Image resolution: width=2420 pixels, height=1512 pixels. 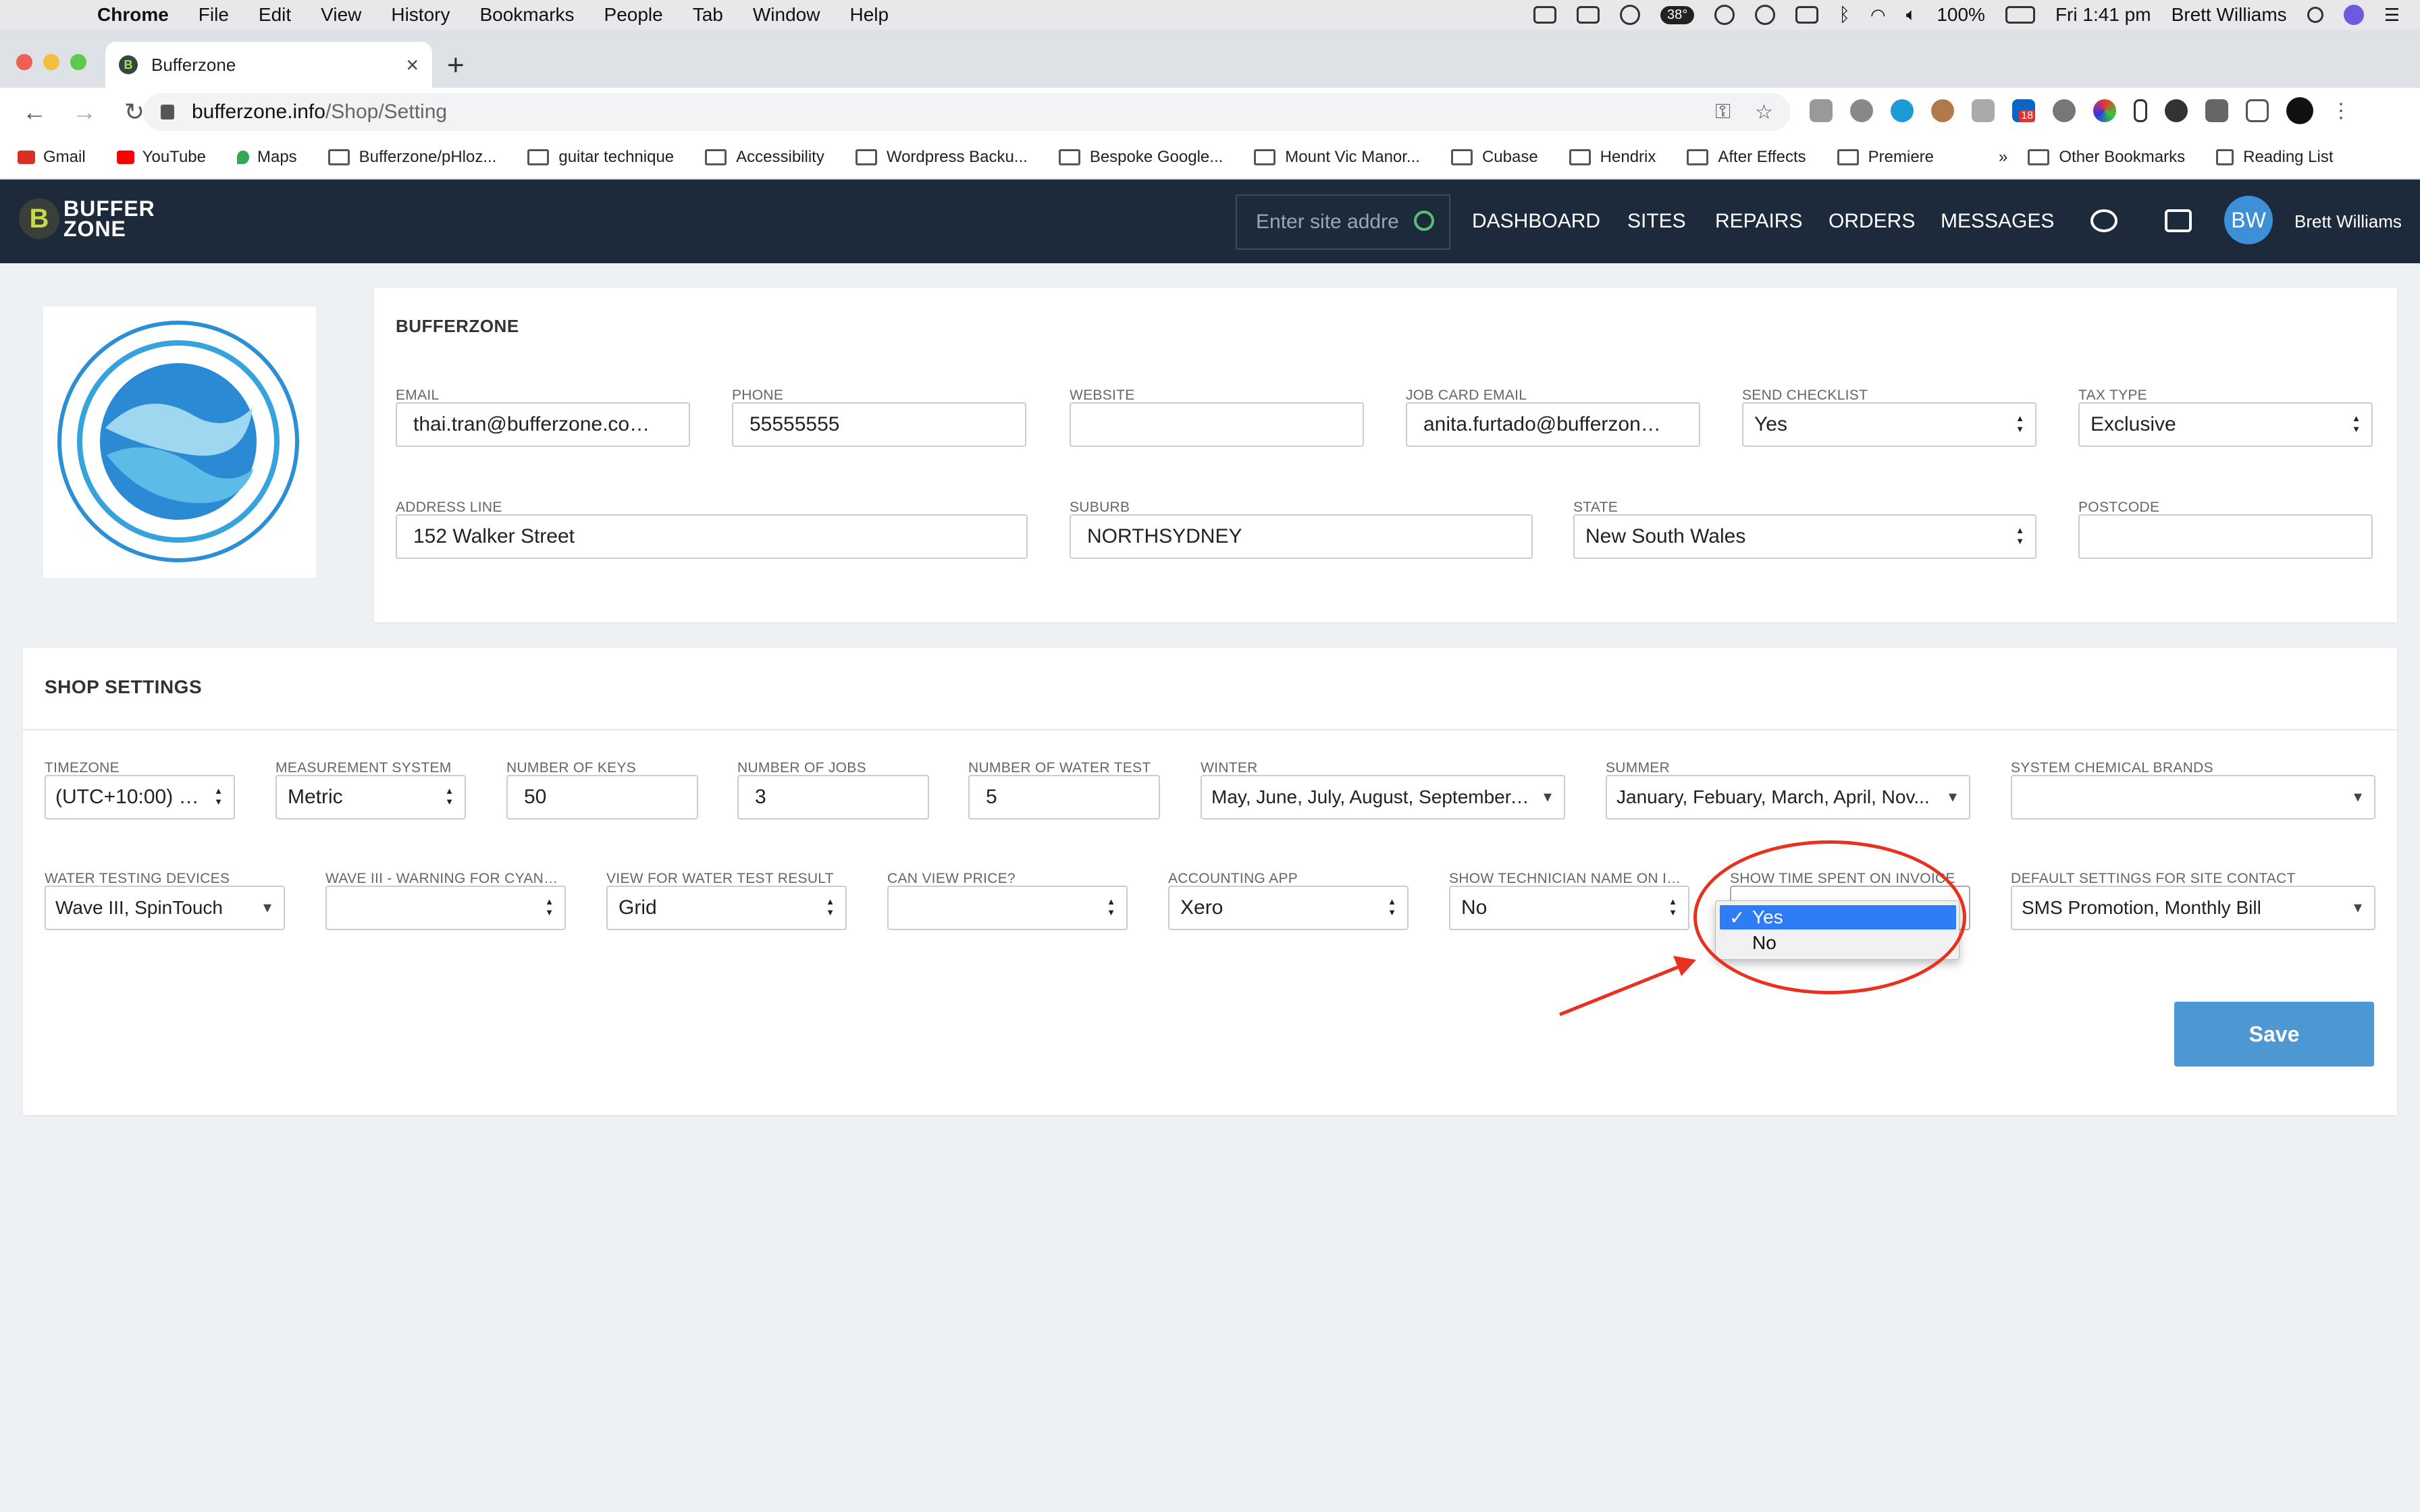 What do you see at coordinates (2299, 110) in the screenshot?
I see `chrome-profile-avatar` at bounding box center [2299, 110].